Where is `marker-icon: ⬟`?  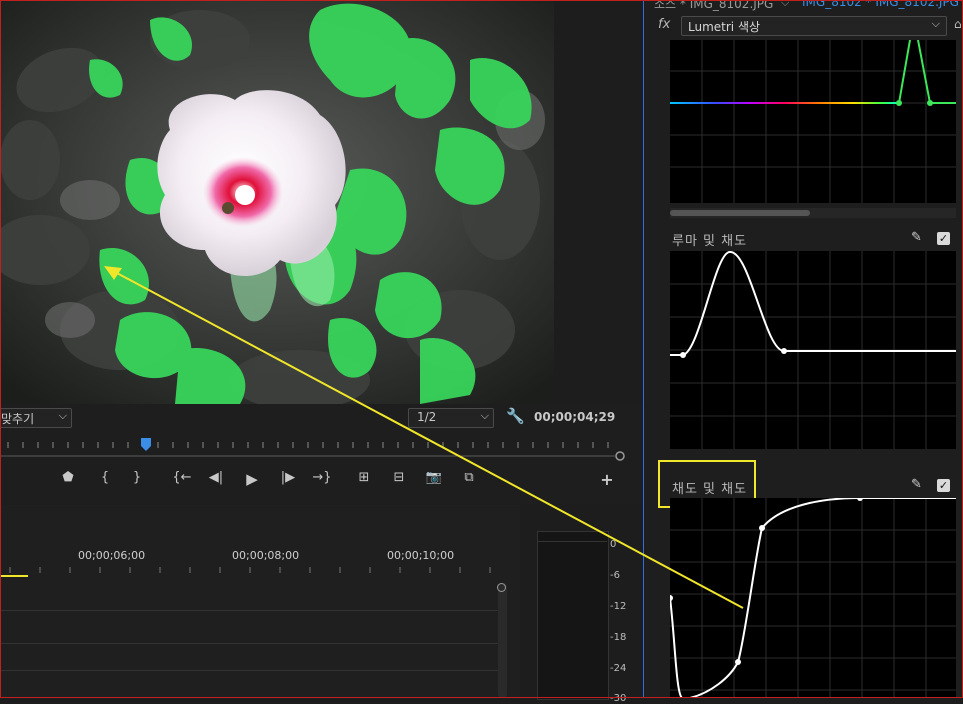 marker-icon: ⬟ is located at coordinates (68, 477).